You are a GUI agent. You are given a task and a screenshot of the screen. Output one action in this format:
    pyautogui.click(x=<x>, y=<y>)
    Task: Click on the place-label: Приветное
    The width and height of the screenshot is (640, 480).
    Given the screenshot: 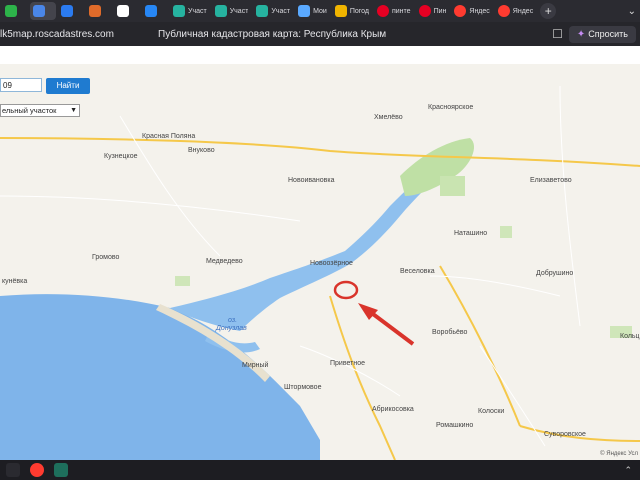 What is the action you would take?
    pyautogui.click(x=347, y=363)
    